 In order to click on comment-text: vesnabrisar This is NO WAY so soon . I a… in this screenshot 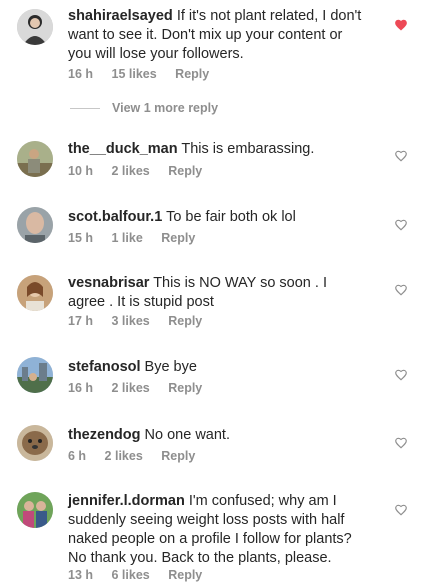, I will do `click(218, 293)`.